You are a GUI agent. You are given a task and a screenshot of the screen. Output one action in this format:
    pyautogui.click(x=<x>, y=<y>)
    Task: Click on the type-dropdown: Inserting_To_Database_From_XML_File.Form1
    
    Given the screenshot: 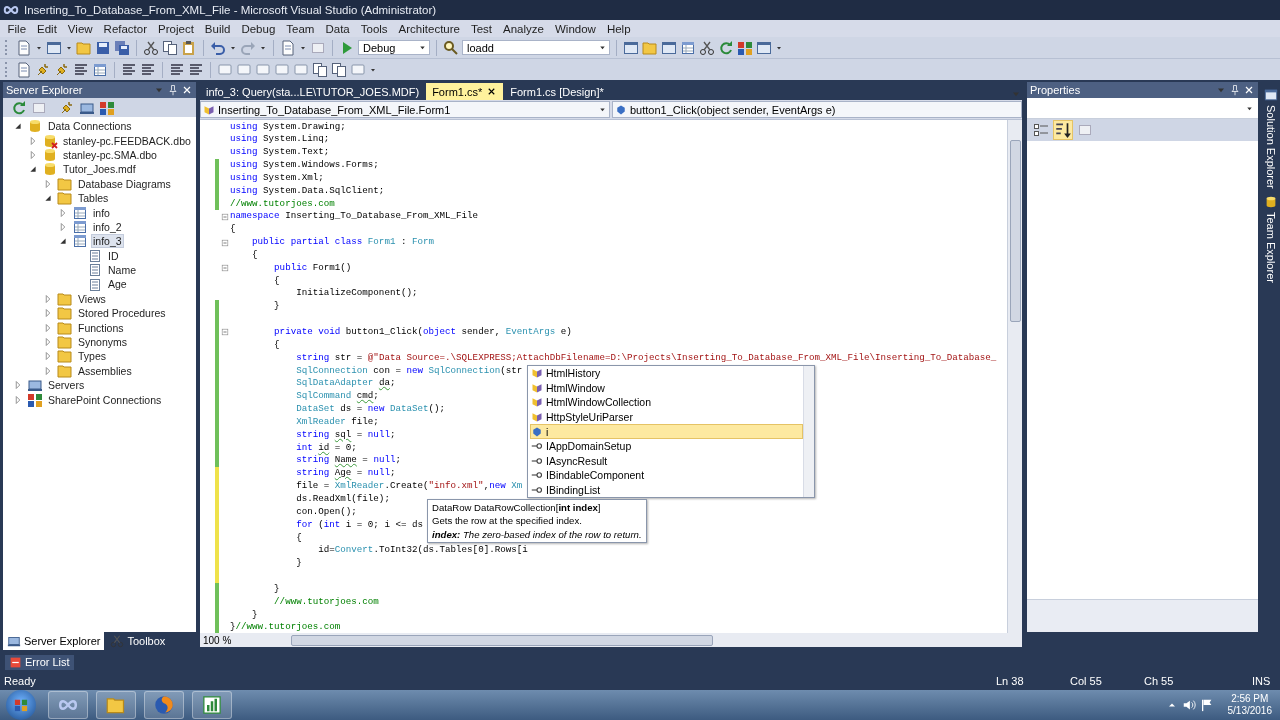 What is the action you would take?
    pyautogui.click(x=405, y=109)
    